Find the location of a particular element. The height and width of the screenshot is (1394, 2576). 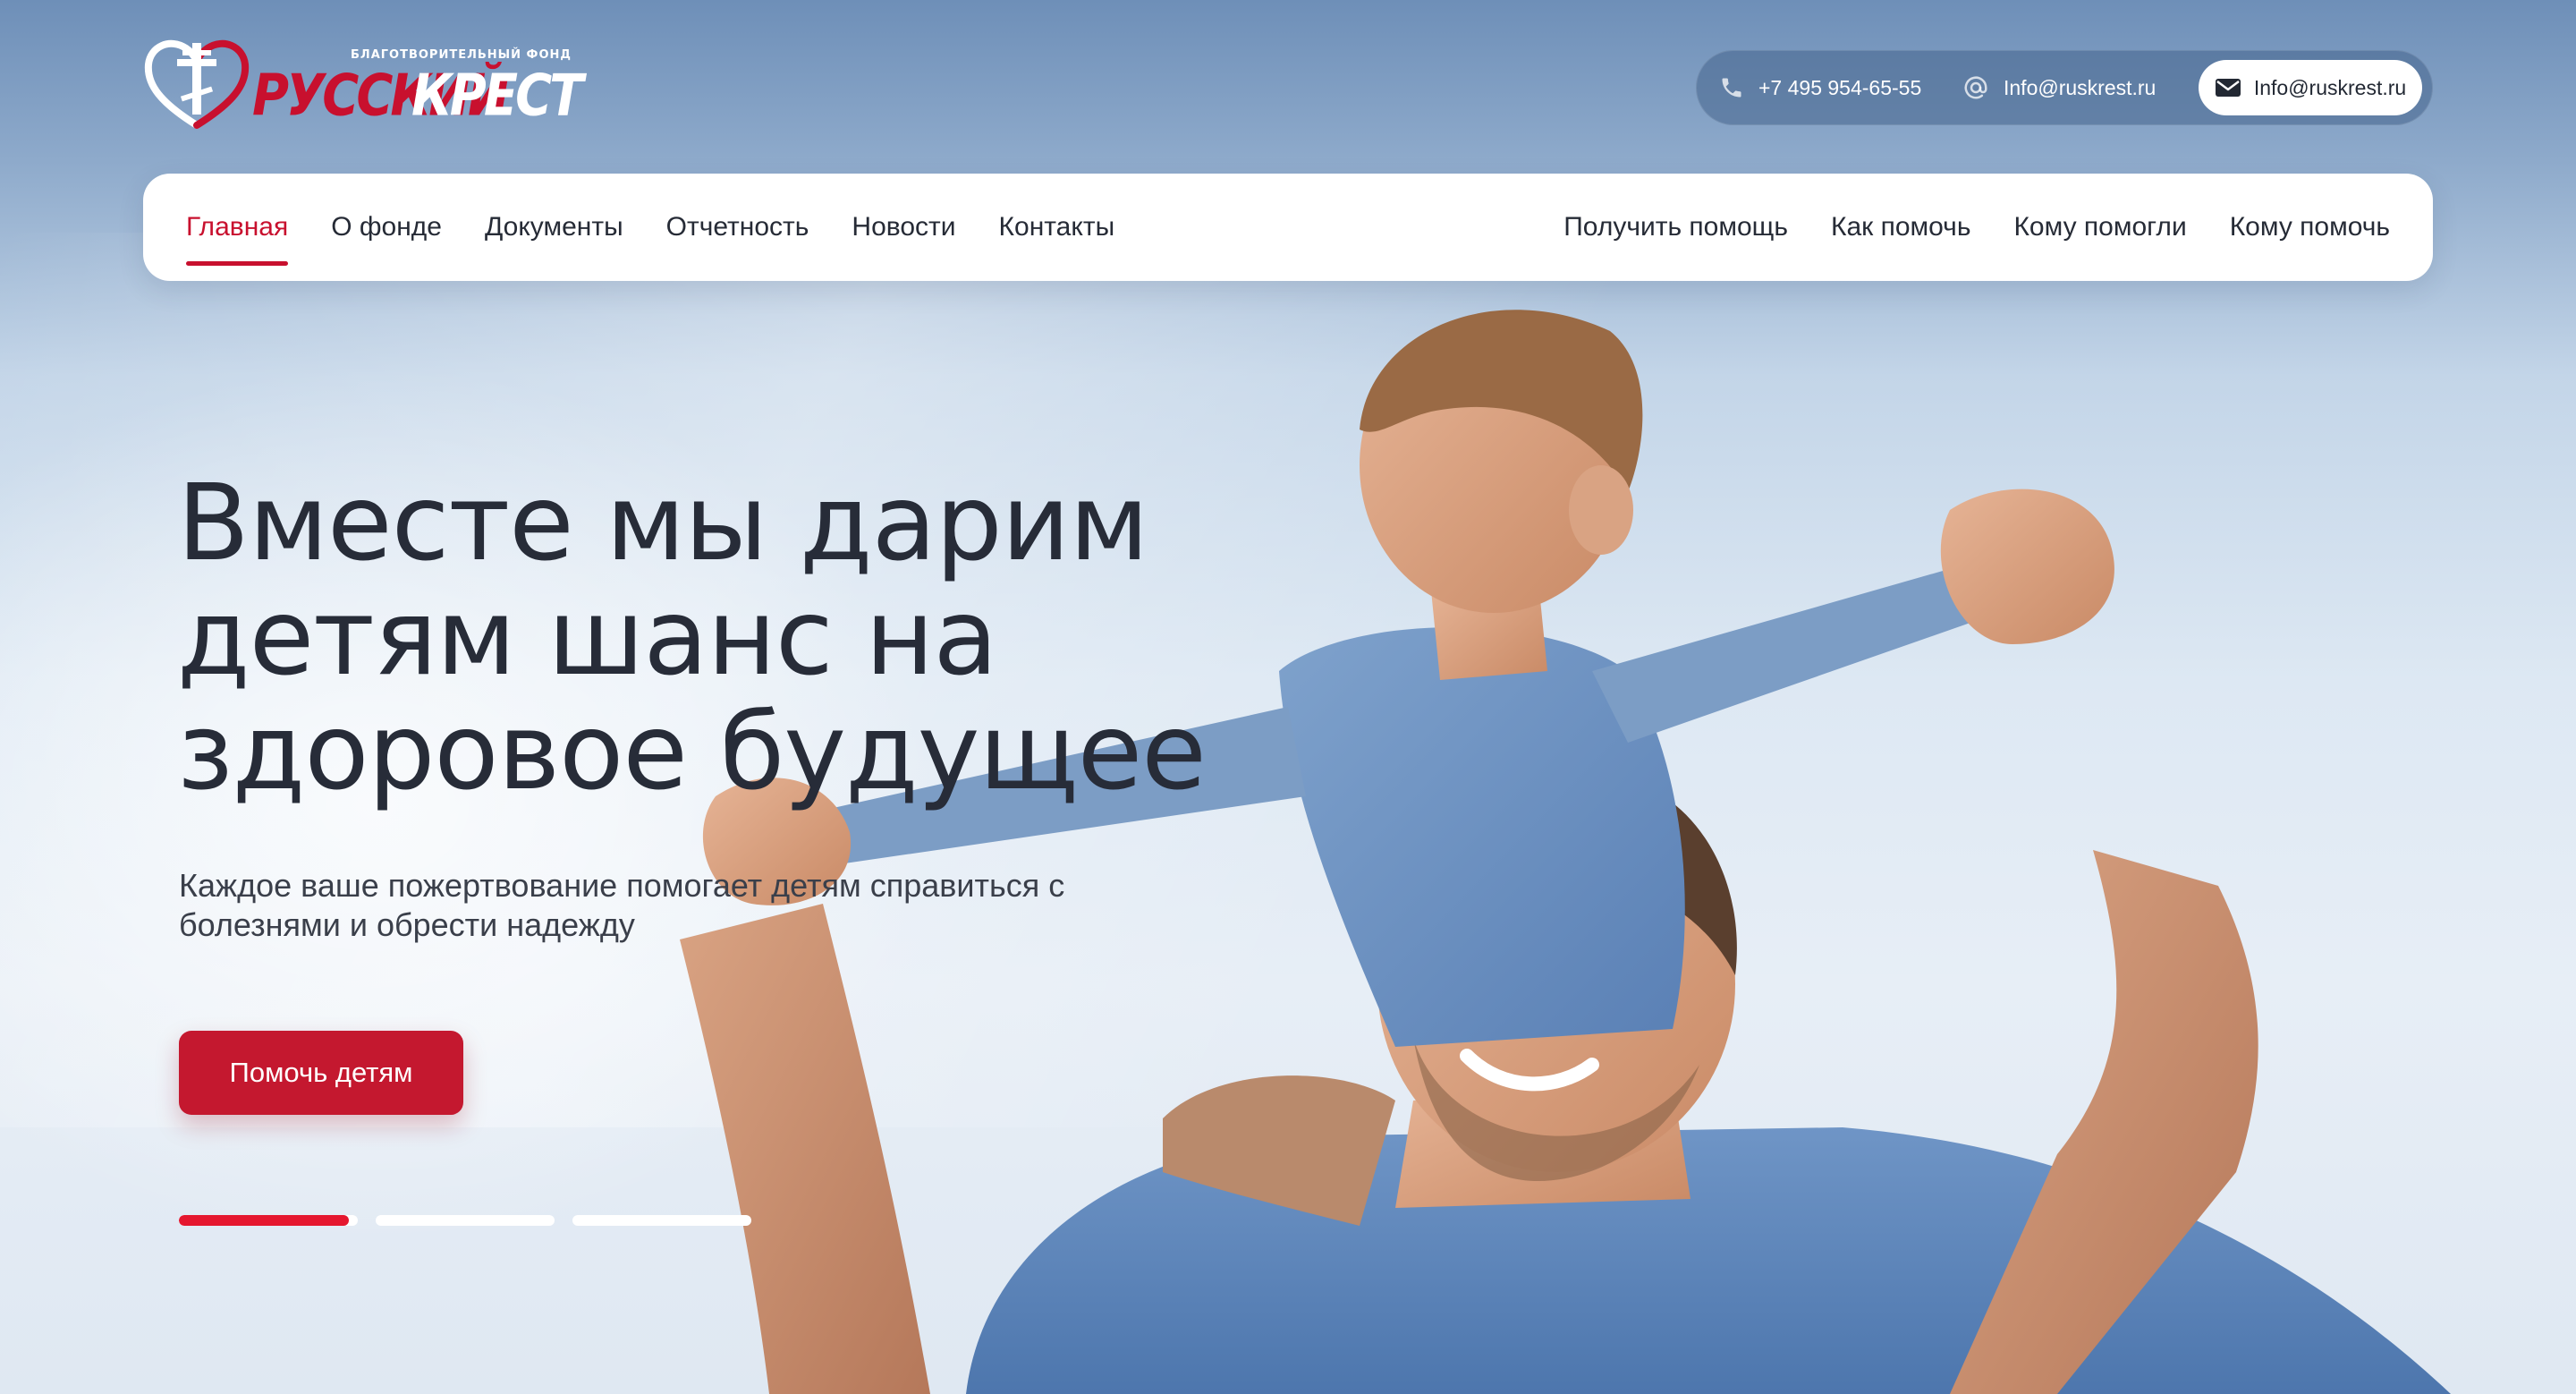

brand-logo: БЛАГОТВОРИТЕЛЬНЫЙ ФОНД РУССКИЙ КРЕСТ is located at coordinates (363, 86).